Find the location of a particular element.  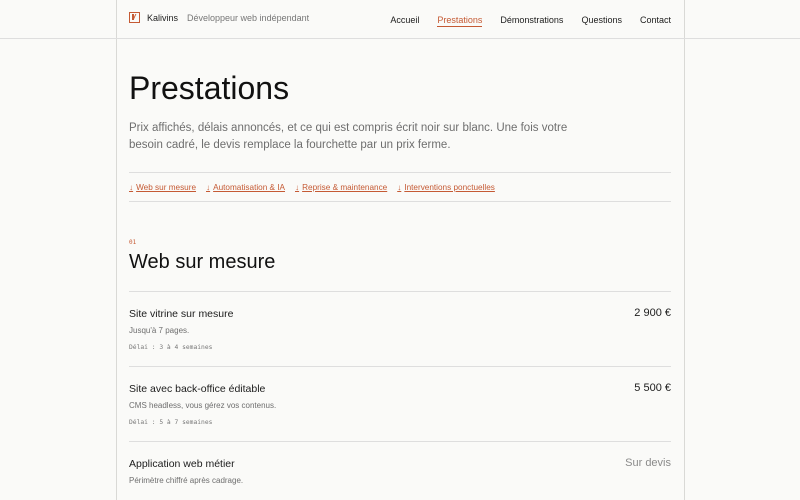

anchor-label: Automatisation & IA is located at coordinates (249, 187).